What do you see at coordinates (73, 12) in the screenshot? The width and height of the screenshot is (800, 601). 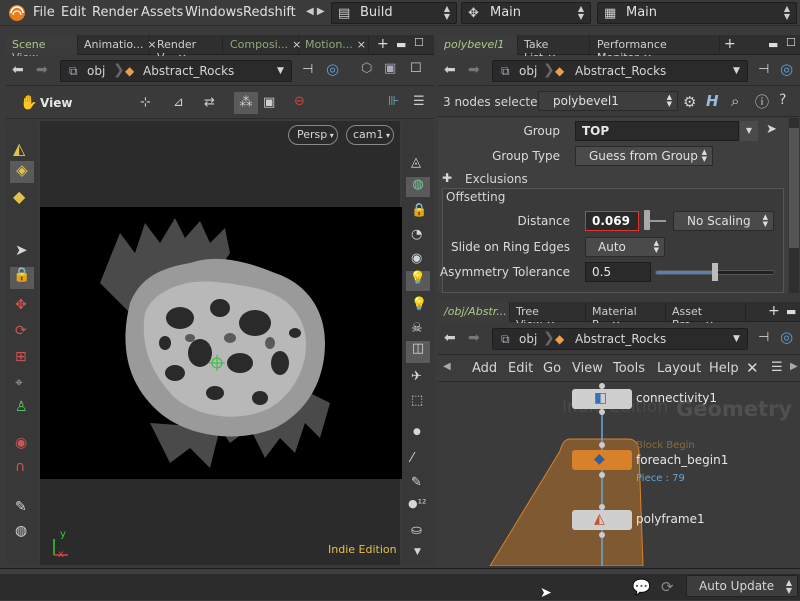 I see `menu-edit: Edit` at bounding box center [73, 12].